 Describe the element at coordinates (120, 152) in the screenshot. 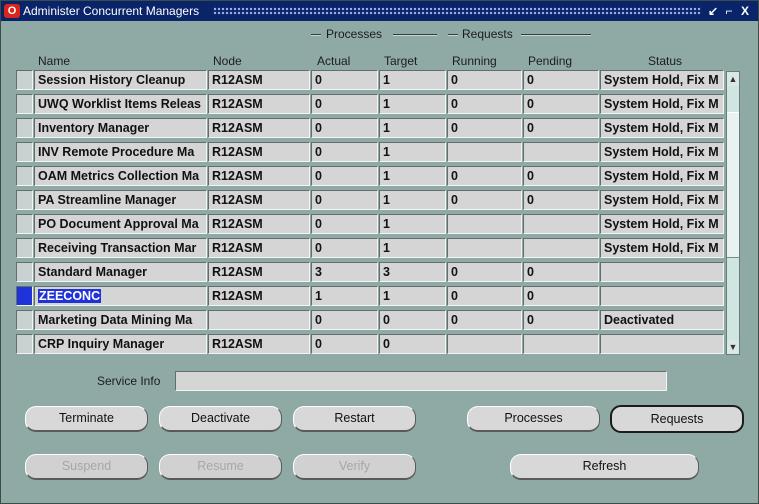

I see `cell-name: INV Remote Procedure Ma` at that location.